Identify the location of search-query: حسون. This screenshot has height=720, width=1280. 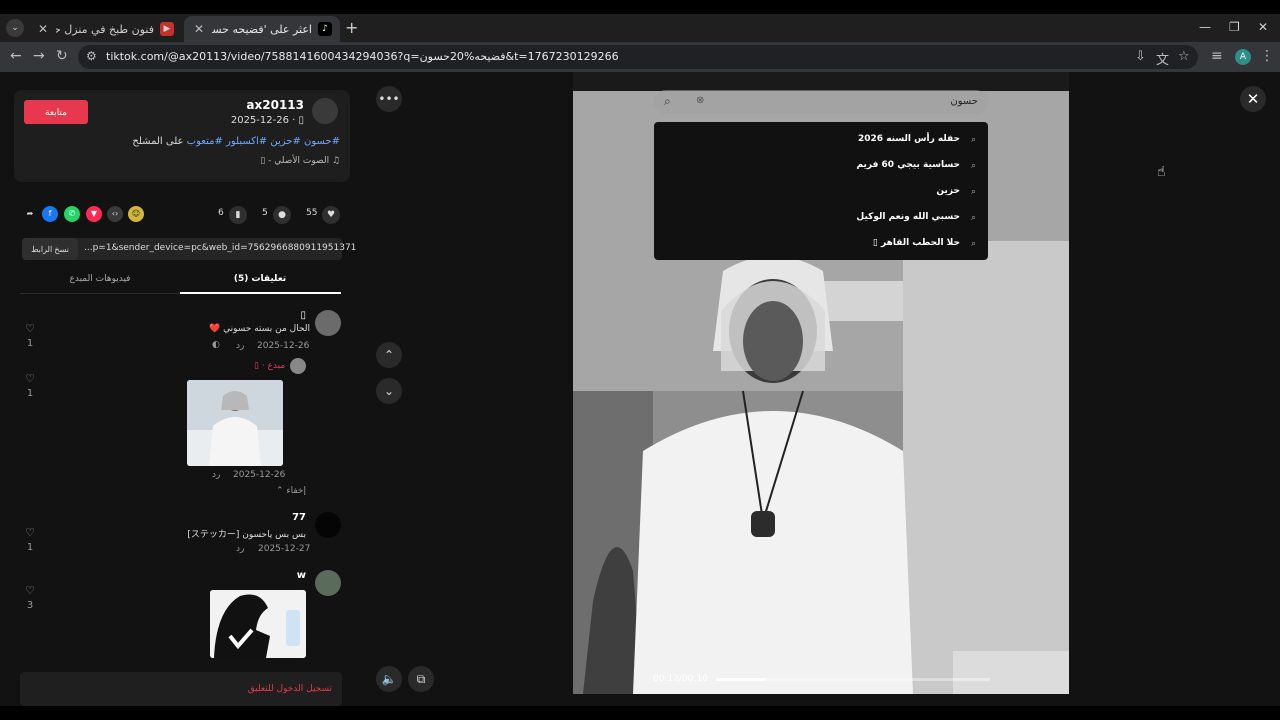
(964, 101).